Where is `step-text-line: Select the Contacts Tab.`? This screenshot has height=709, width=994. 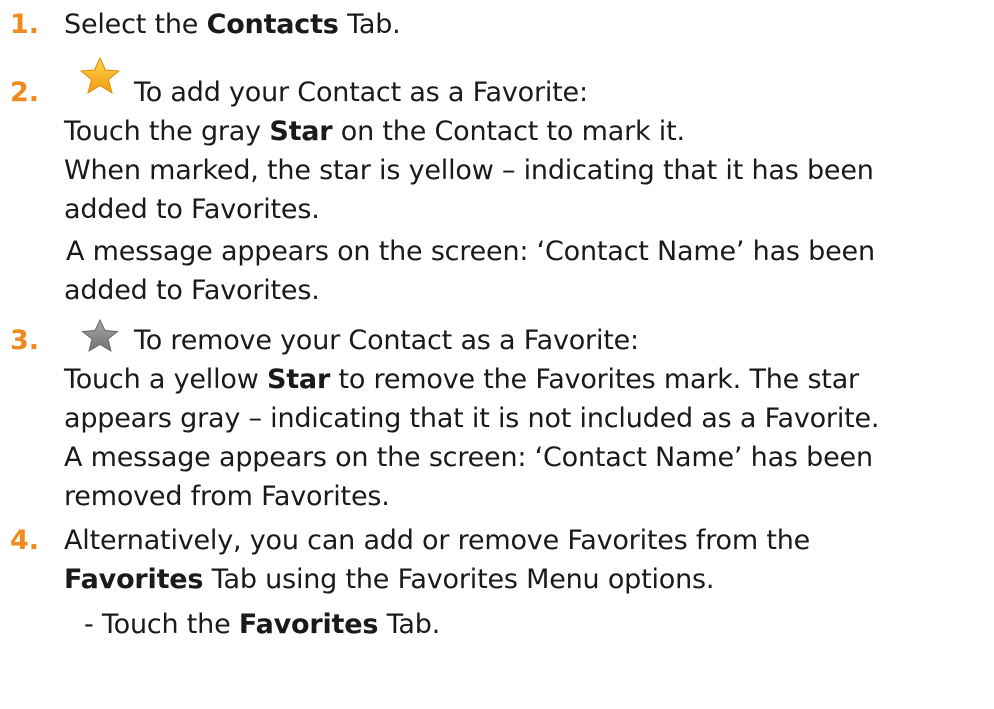
step-text-line: Select the Contacts Tab. is located at coordinates (232, 25).